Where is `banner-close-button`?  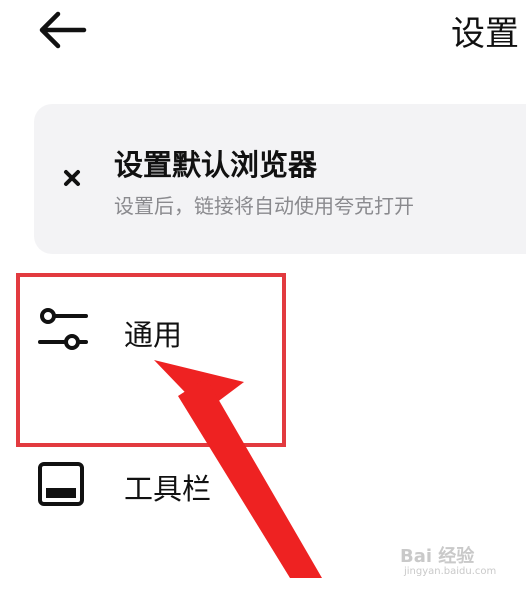
banner-close-button is located at coordinates (72, 178).